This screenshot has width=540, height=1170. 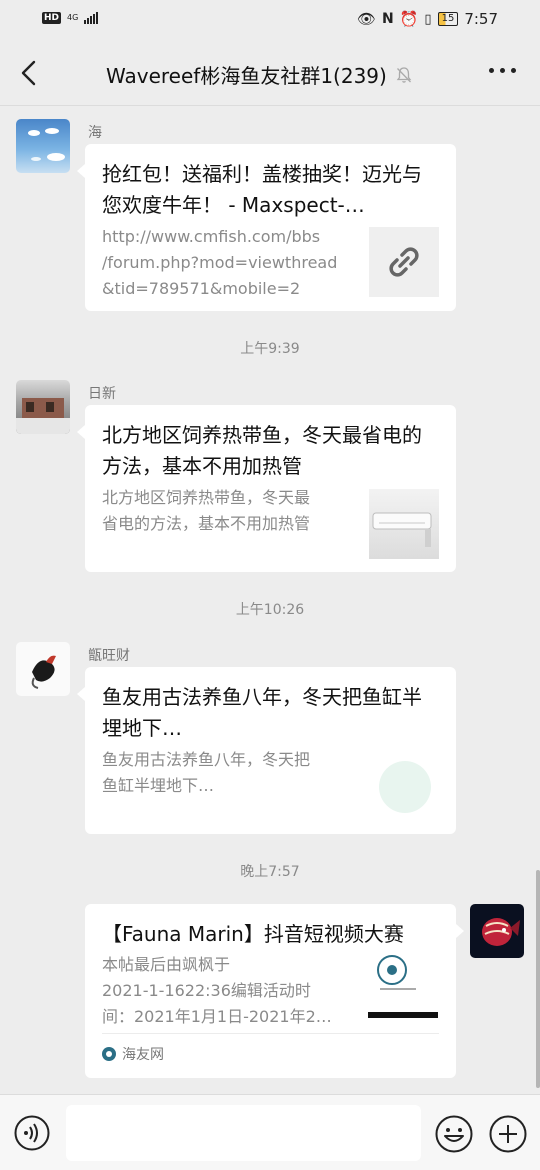 What do you see at coordinates (52, 18) in the screenshot?
I see `hd-badge: HD` at bounding box center [52, 18].